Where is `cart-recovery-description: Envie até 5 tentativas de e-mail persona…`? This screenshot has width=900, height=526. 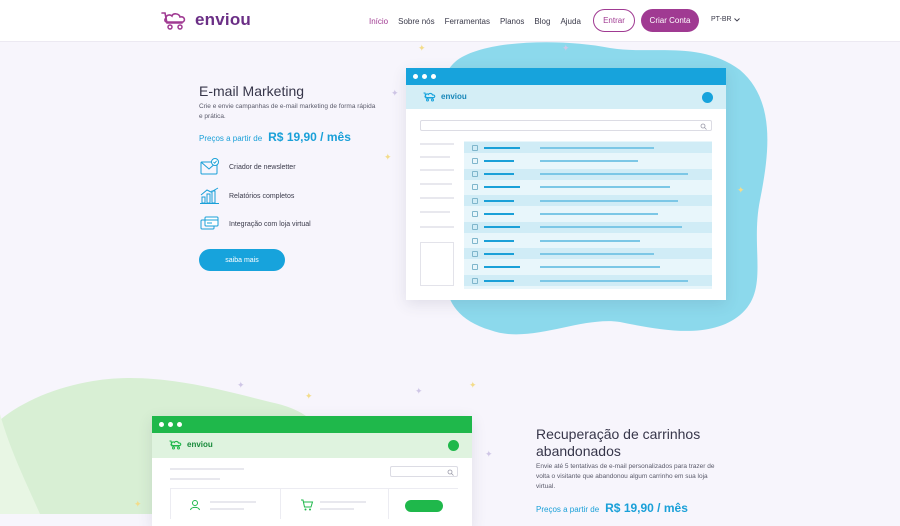 cart-recovery-description: Envie até 5 tentativas de e-mail persona… is located at coordinates (625, 476).